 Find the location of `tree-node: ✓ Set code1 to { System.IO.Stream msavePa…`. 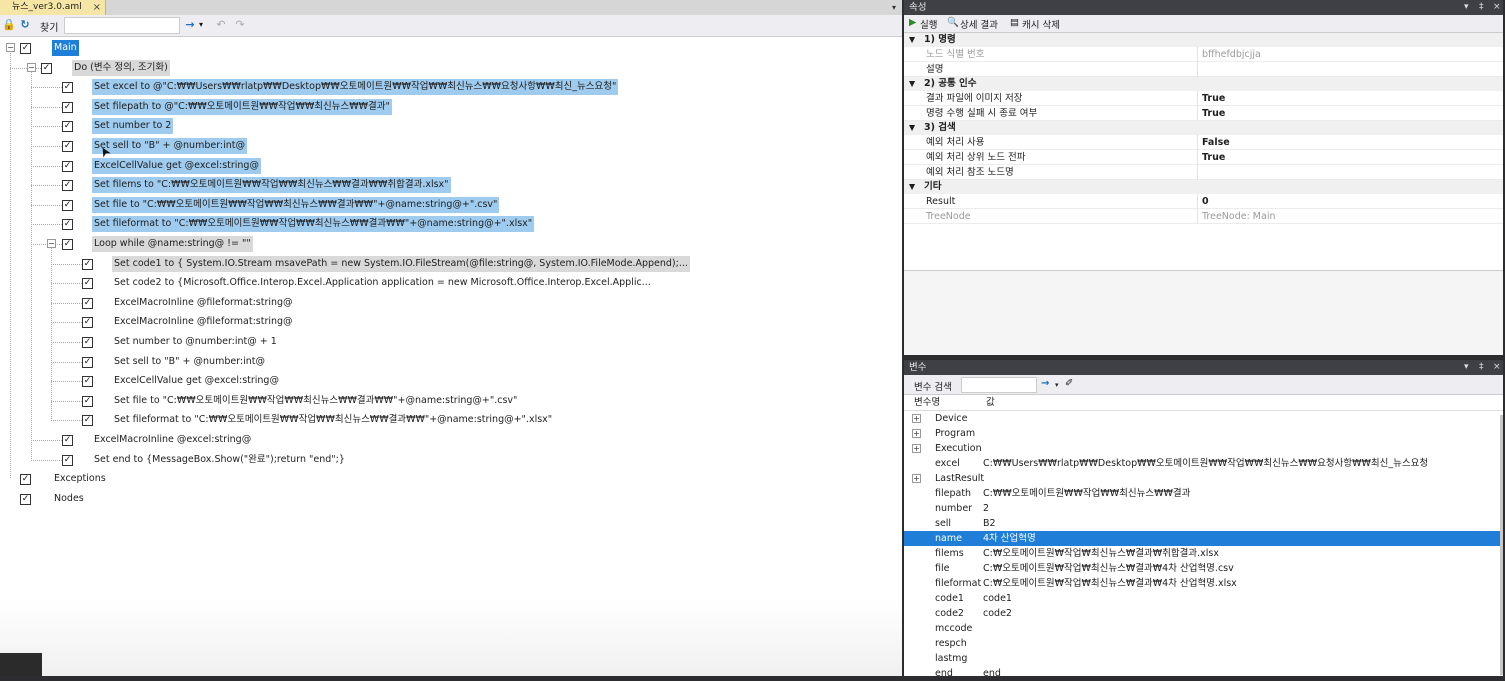

tree-node: ✓ Set code1 to { System.IO.Stream msavePa… is located at coordinates (450, 264).